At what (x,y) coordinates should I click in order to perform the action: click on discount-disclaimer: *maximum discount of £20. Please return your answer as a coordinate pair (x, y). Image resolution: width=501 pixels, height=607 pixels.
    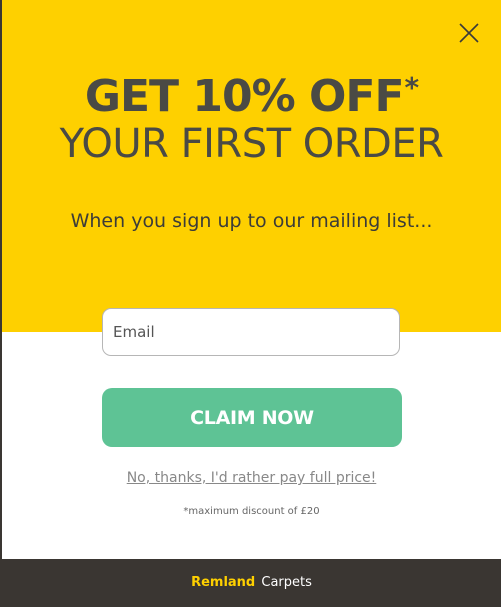
    Looking at the image, I should click on (251, 511).